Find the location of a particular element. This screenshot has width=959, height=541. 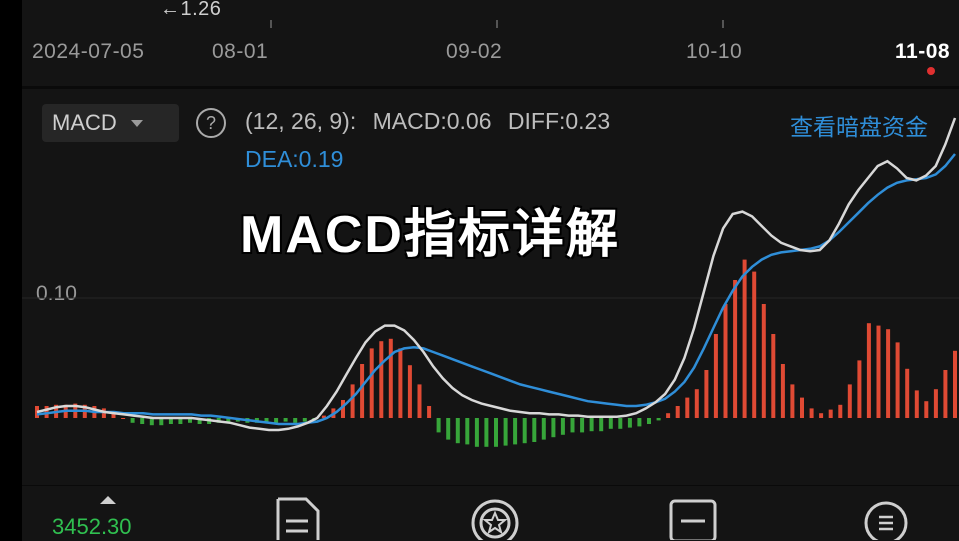

minus-box-icon is located at coordinates (694, 518).